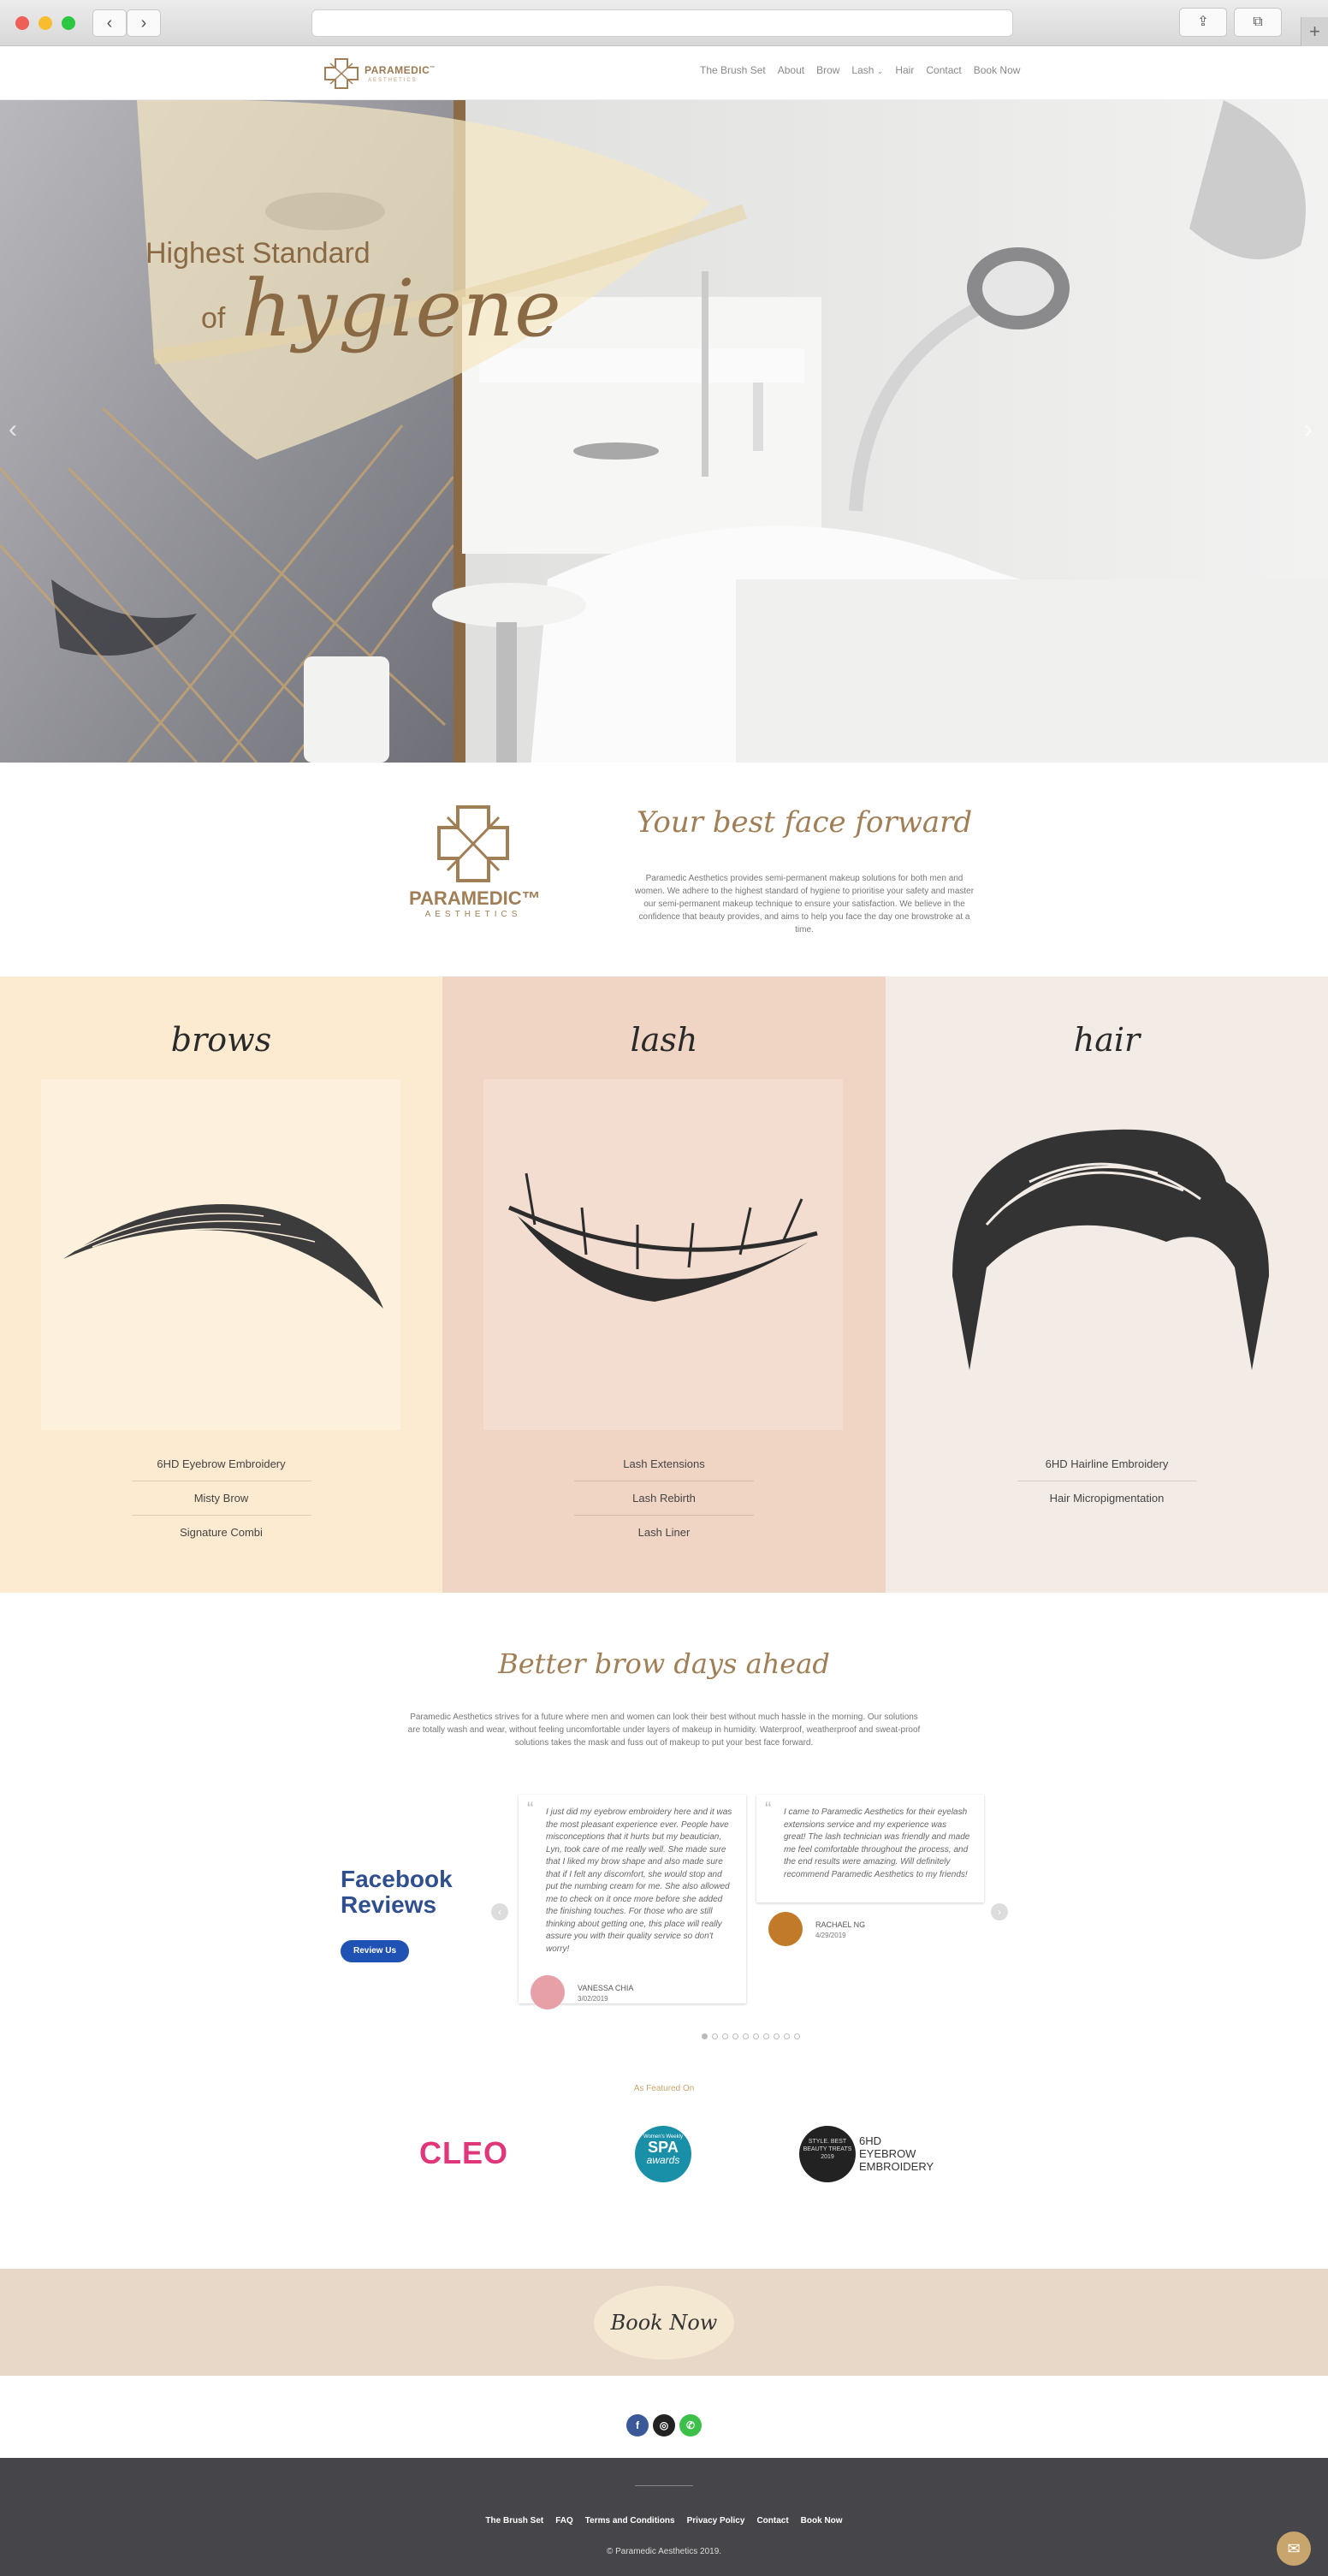 The height and width of the screenshot is (2576, 1328). Describe the element at coordinates (904, 70) in the screenshot. I see `nav-hair: Hair` at that location.